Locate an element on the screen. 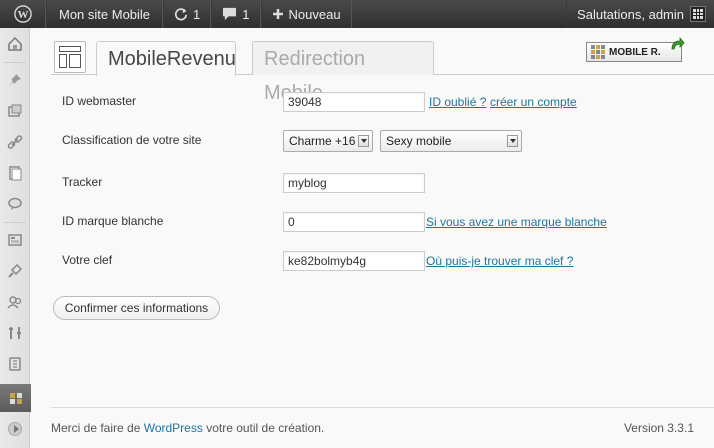 Image resolution: width=714 pixels, height=448 pixels. admin-sidebar is located at coordinates (20, 238).